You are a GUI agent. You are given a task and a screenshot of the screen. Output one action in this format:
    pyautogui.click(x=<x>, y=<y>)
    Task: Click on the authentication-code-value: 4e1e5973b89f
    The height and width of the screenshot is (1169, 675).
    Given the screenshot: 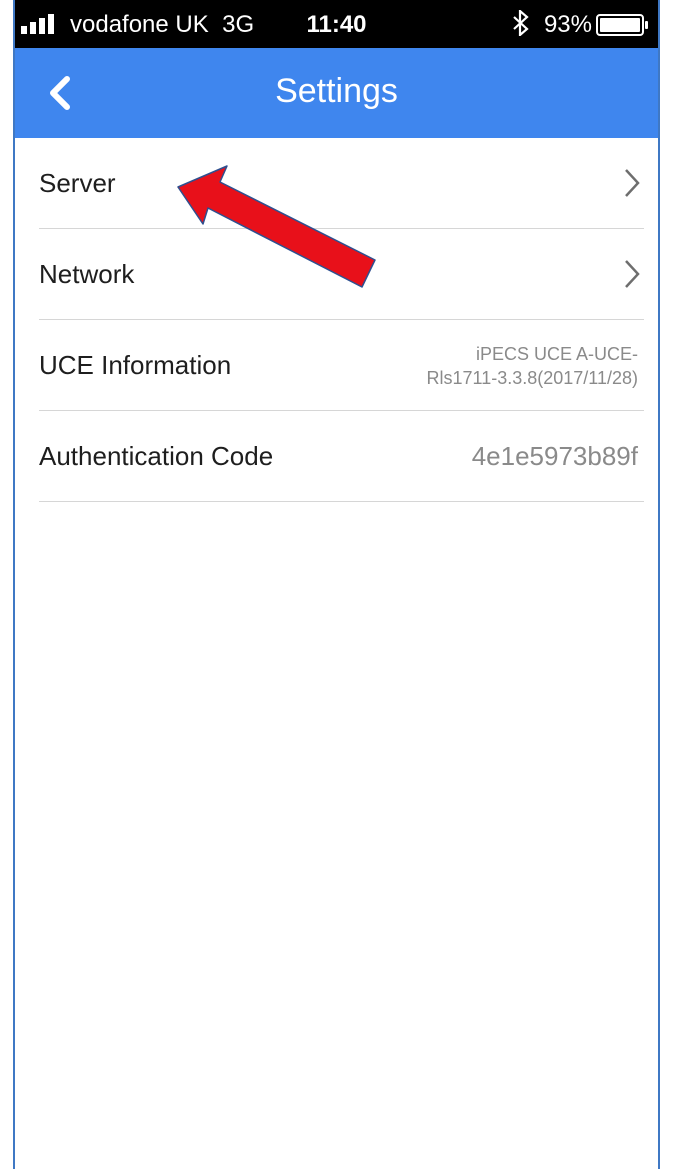 What is the action you would take?
    pyautogui.click(x=554, y=456)
    